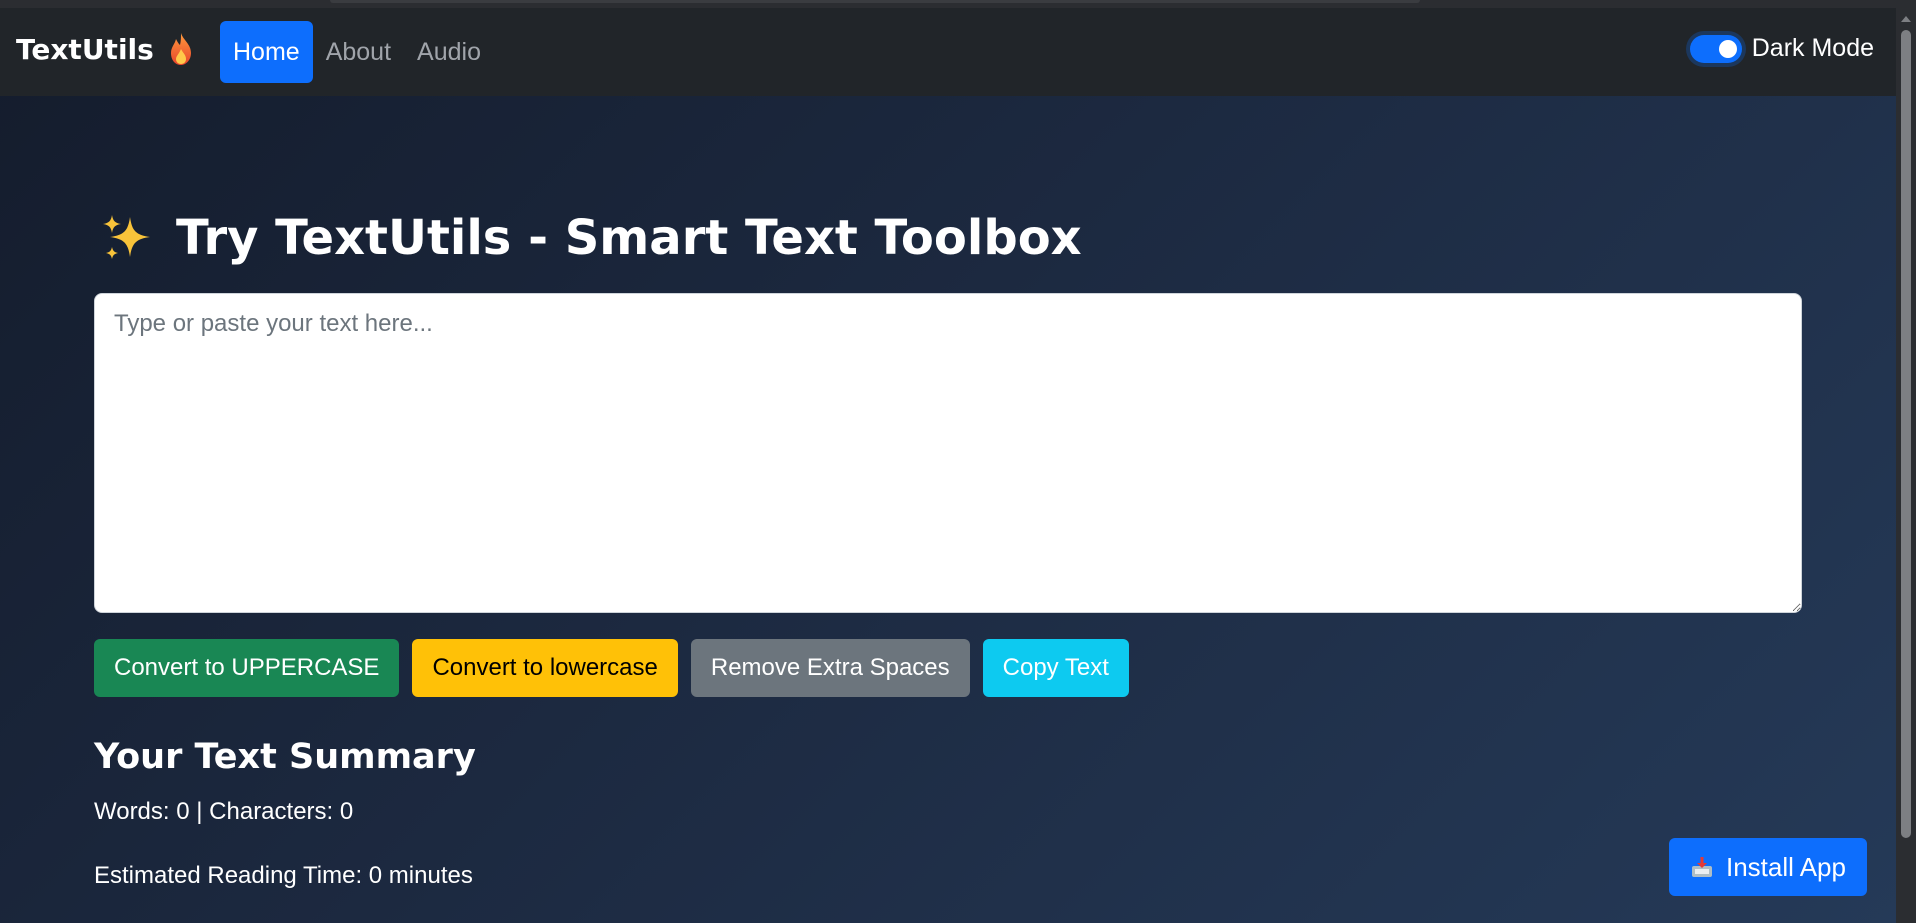 This screenshot has height=923, width=1916. I want to click on page-scrollbar, so click(1906, 465).